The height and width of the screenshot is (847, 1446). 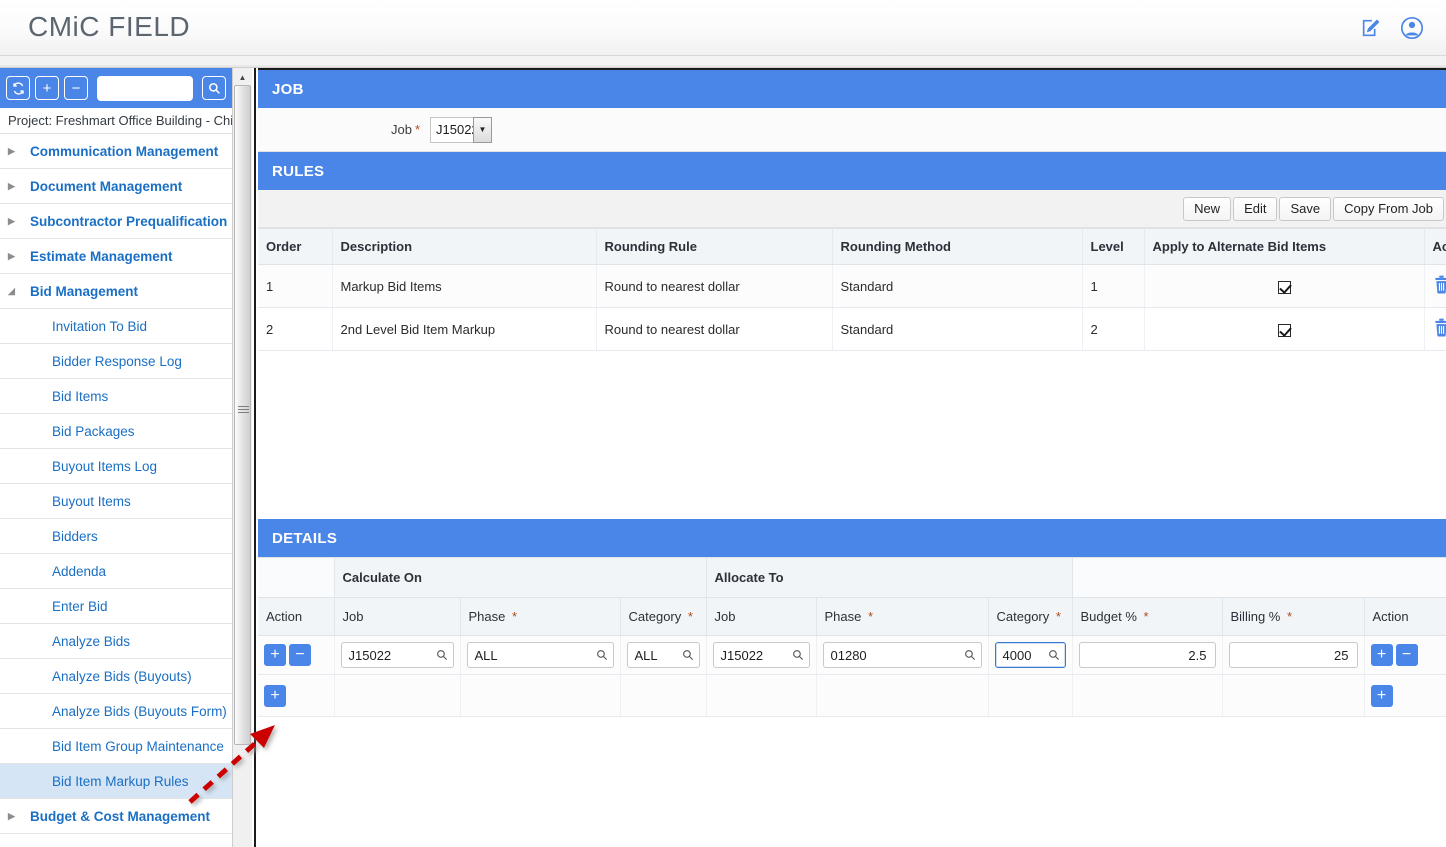 I want to click on save-button: Save, so click(x=1305, y=208).